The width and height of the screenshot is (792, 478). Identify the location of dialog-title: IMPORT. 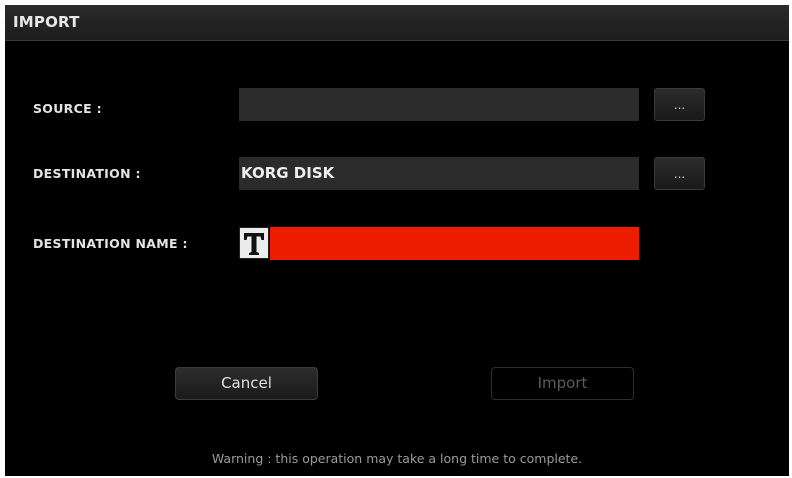
(46, 22).